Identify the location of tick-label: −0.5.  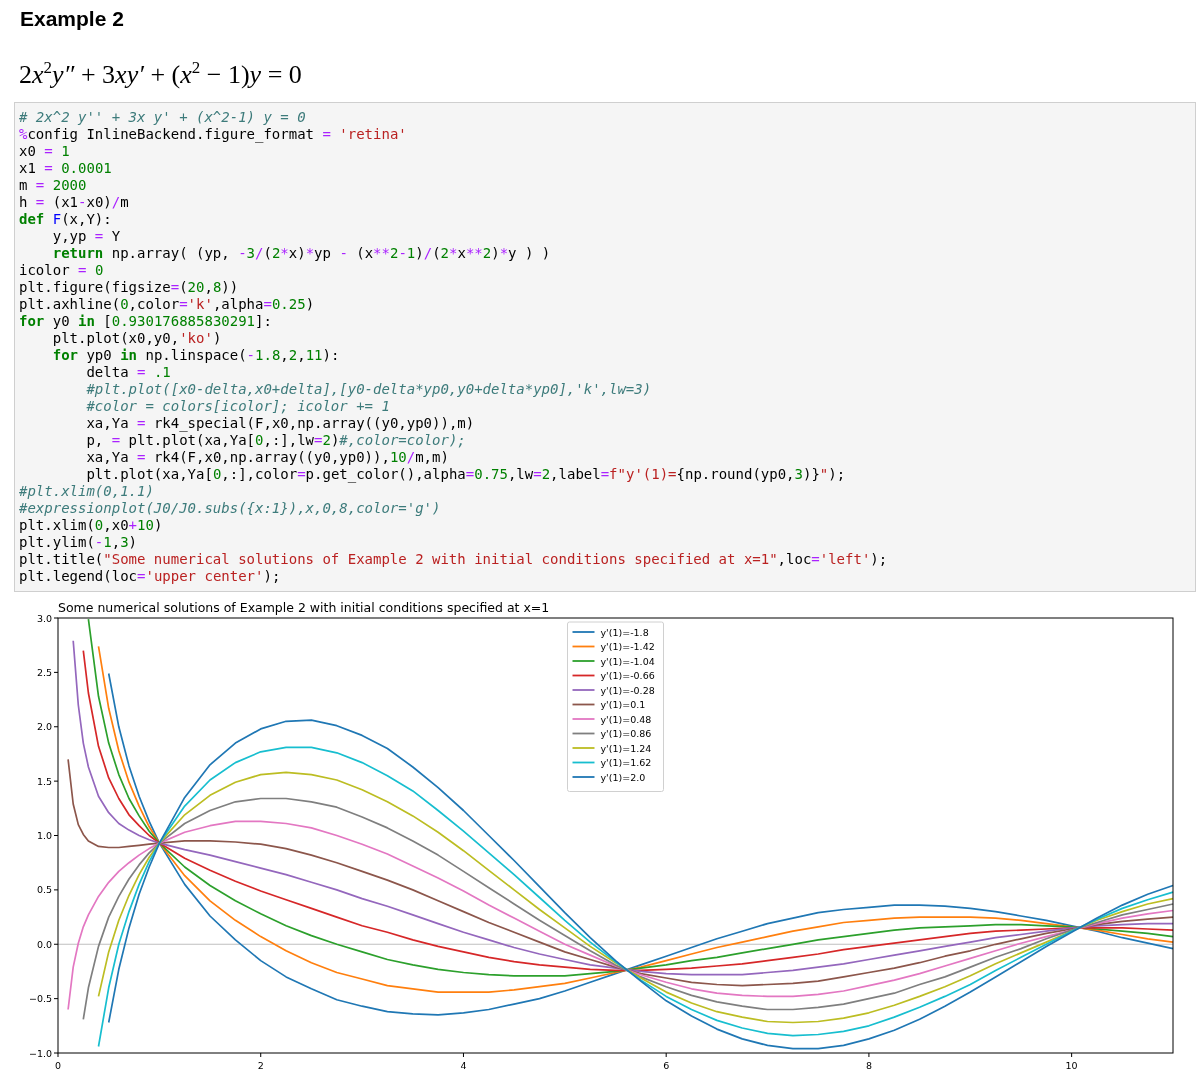
(40, 999).